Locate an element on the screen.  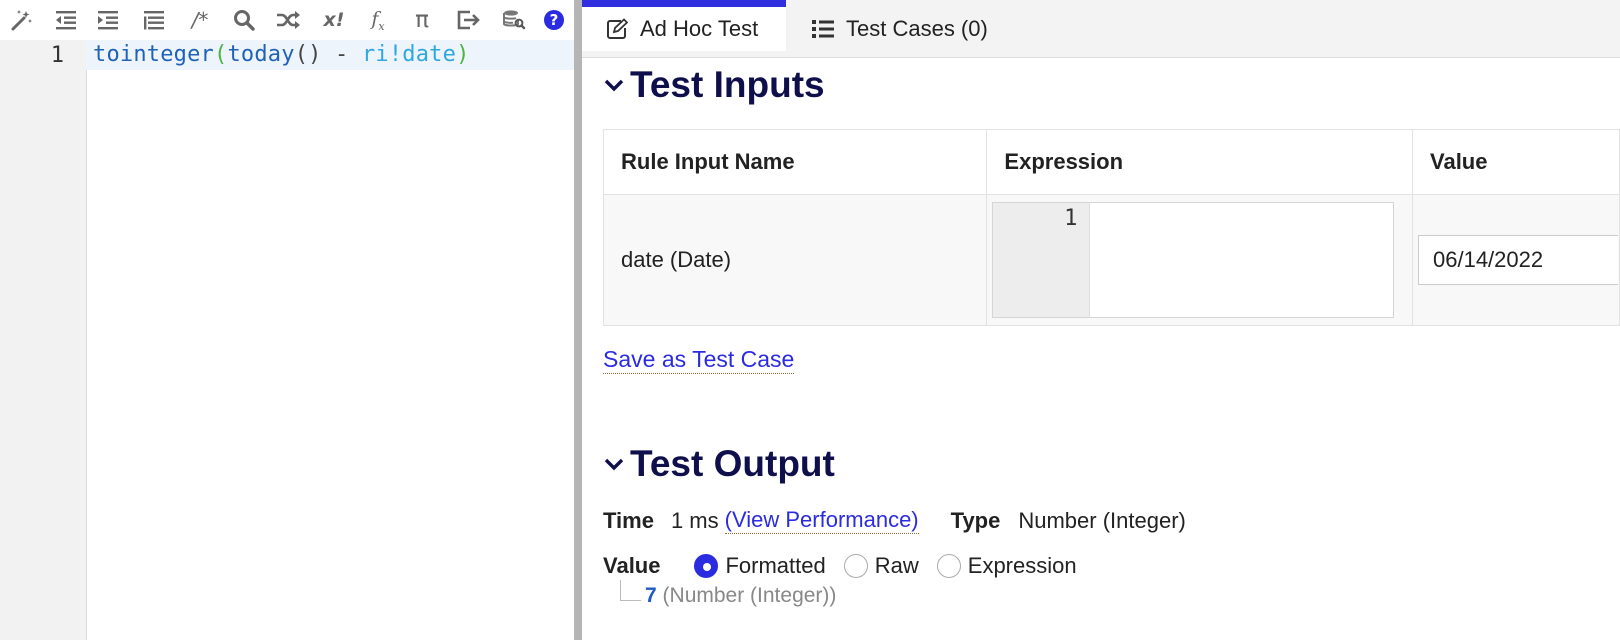
radio-raw: Raw is located at coordinates (881, 566).